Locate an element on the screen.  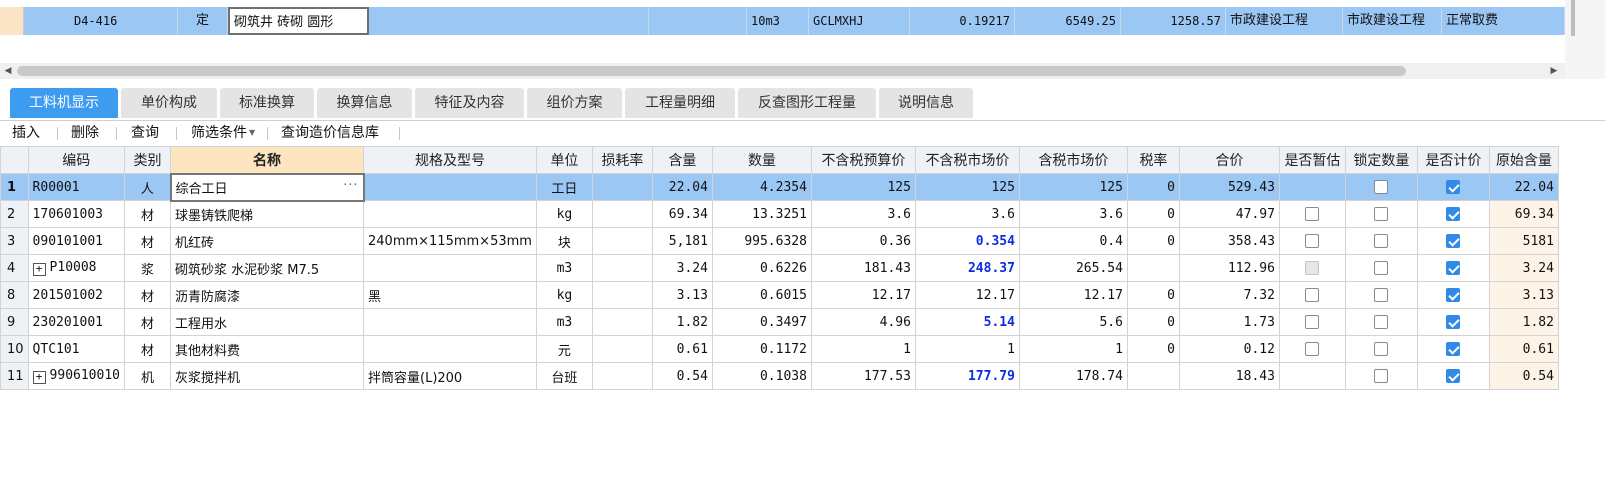
cell-name: 灰浆搅拌机 is located at coordinates (267, 376).